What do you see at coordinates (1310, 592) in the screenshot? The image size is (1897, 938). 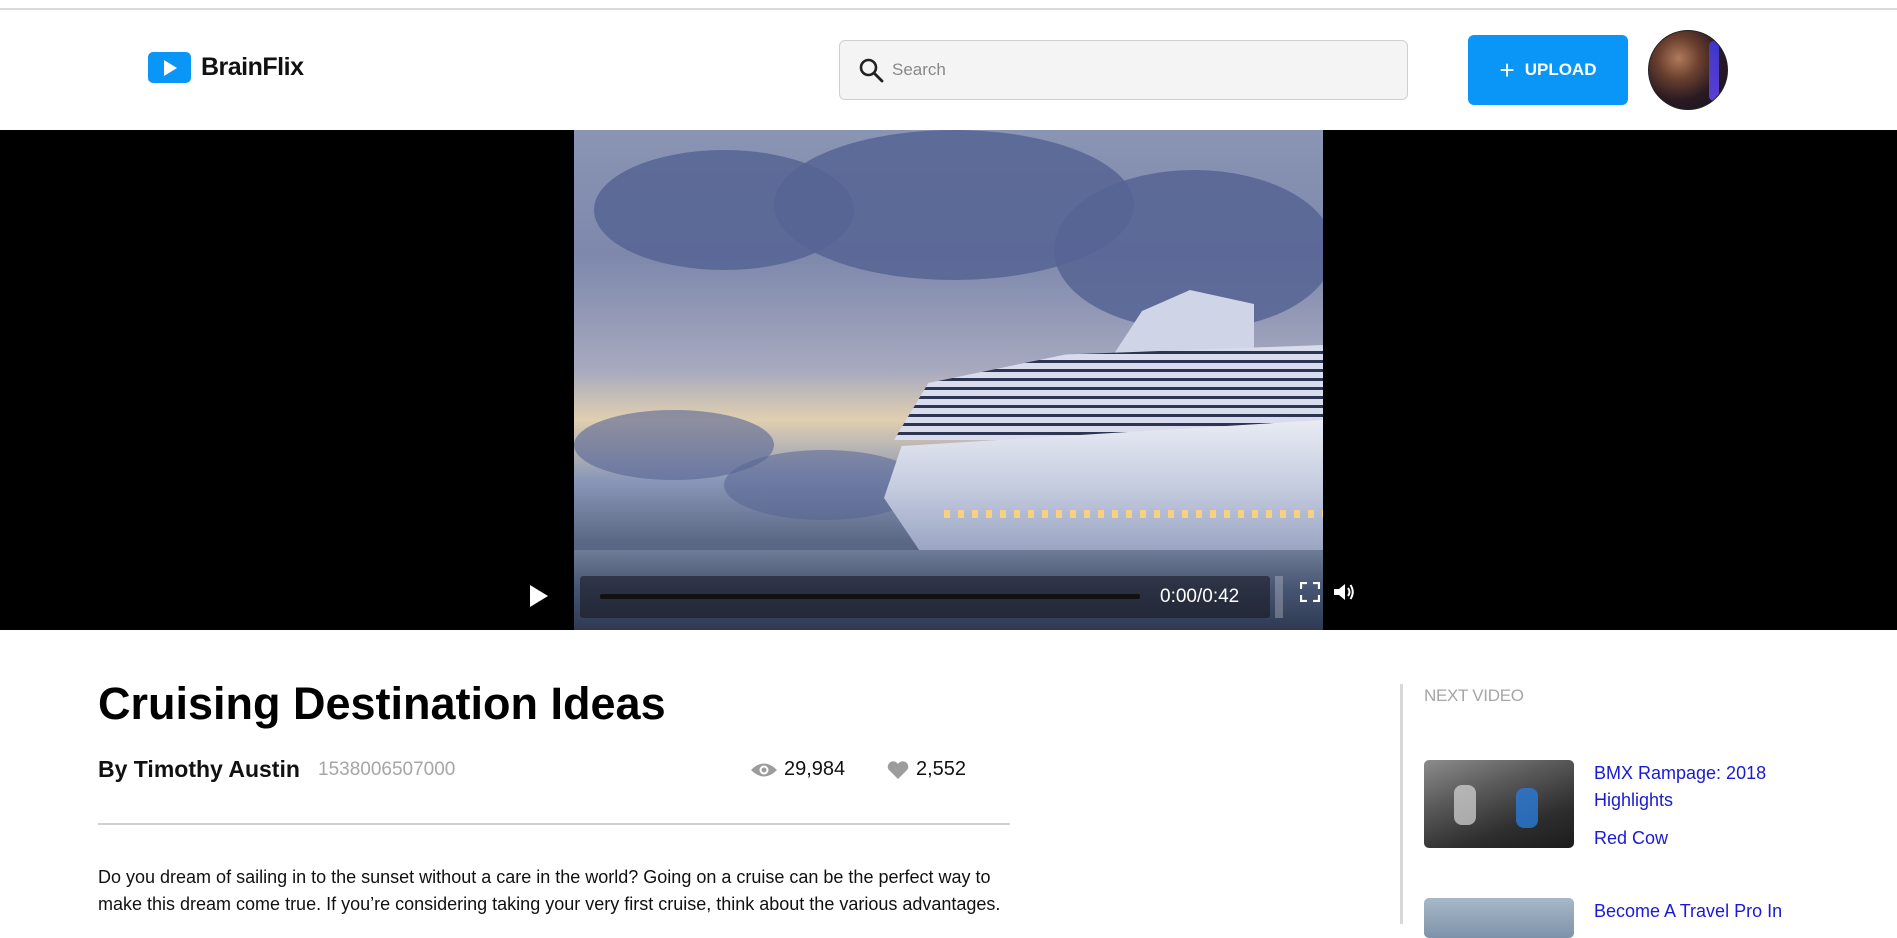 I see `fullscreen-icon` at bounding box center [1310, 592].